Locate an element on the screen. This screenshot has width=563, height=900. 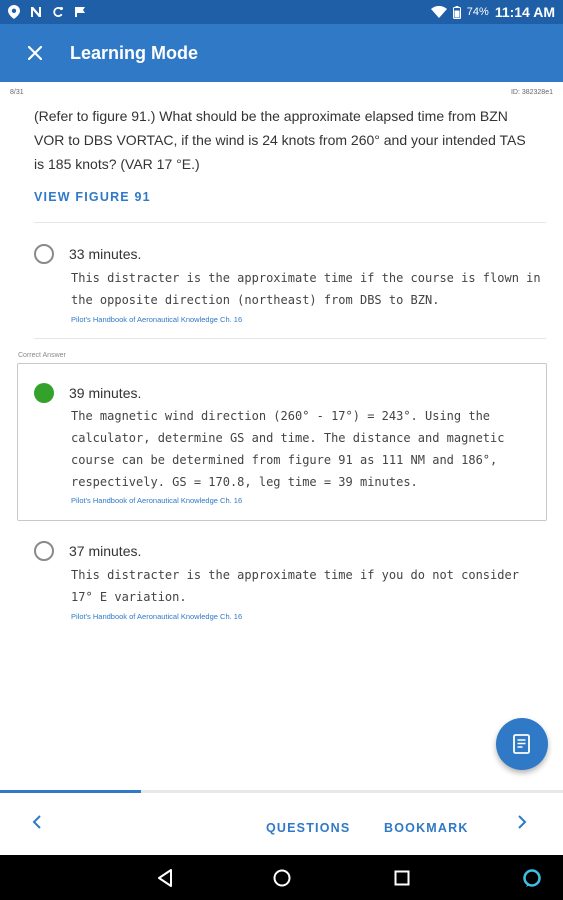
answer-label: 39 minutes. is located at coordinates (105, 393).